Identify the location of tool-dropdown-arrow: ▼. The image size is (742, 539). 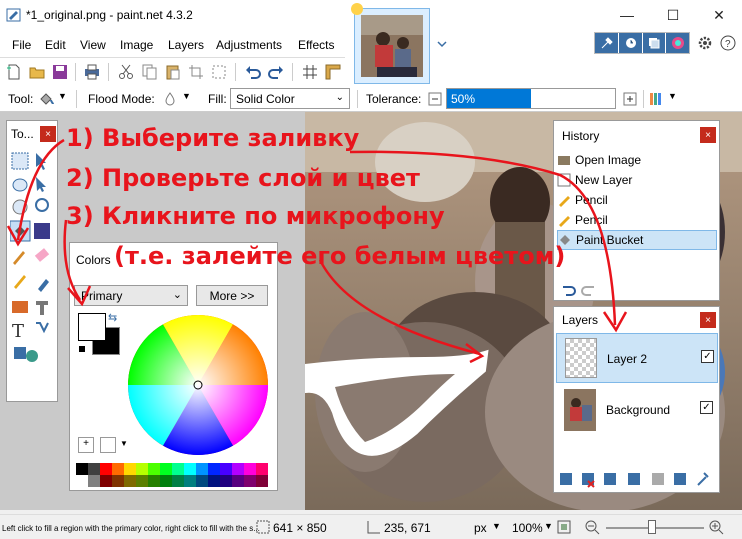
(62, 96).